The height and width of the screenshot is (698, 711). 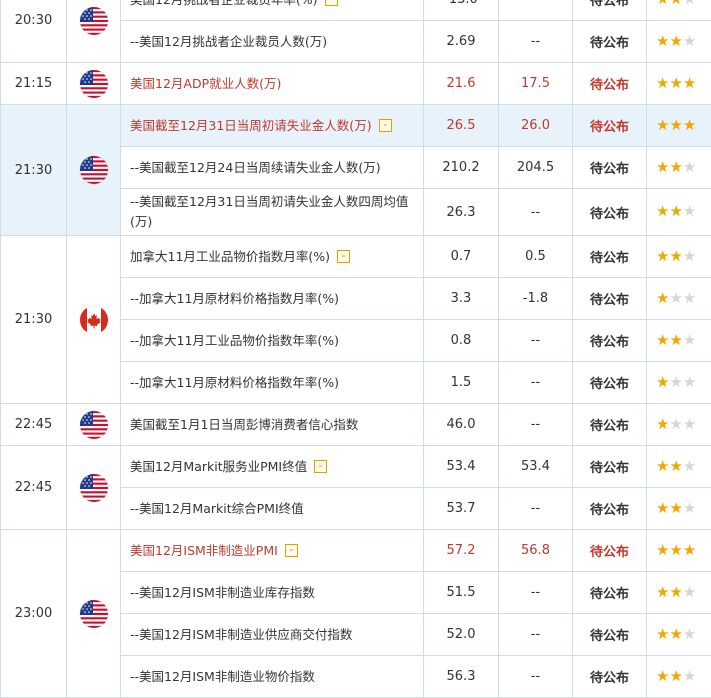 I want to click on indicator-name: --加拿大11月原材料价格指数月率(%), so click(x=234, y=299).